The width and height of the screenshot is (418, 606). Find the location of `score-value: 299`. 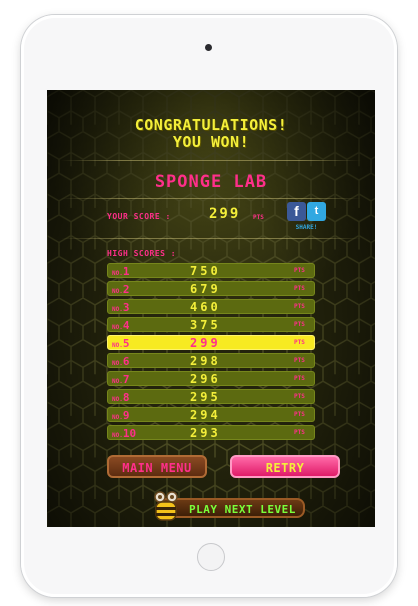

score-value: 299 is located at coordinates (205, 343).